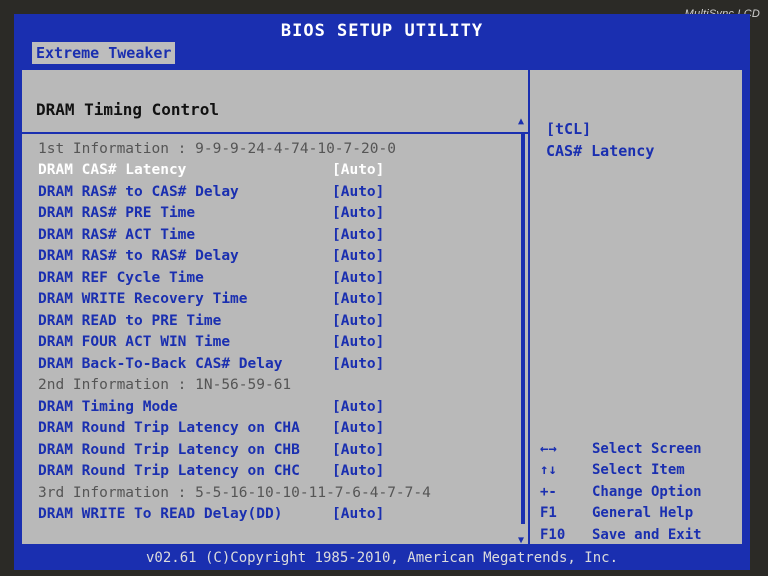 The height and width of the screenshot is (576, 768). Describe the element at coordinates (382, 54) in the screenshot. I see `tab-bar: Extreme Tweaker` at that location.